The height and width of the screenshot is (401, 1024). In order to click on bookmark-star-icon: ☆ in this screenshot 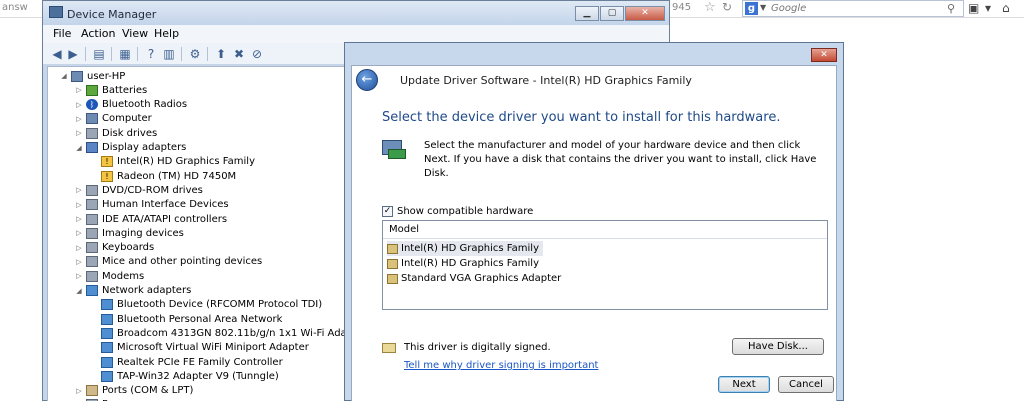, I will do `click(710, 7)`.